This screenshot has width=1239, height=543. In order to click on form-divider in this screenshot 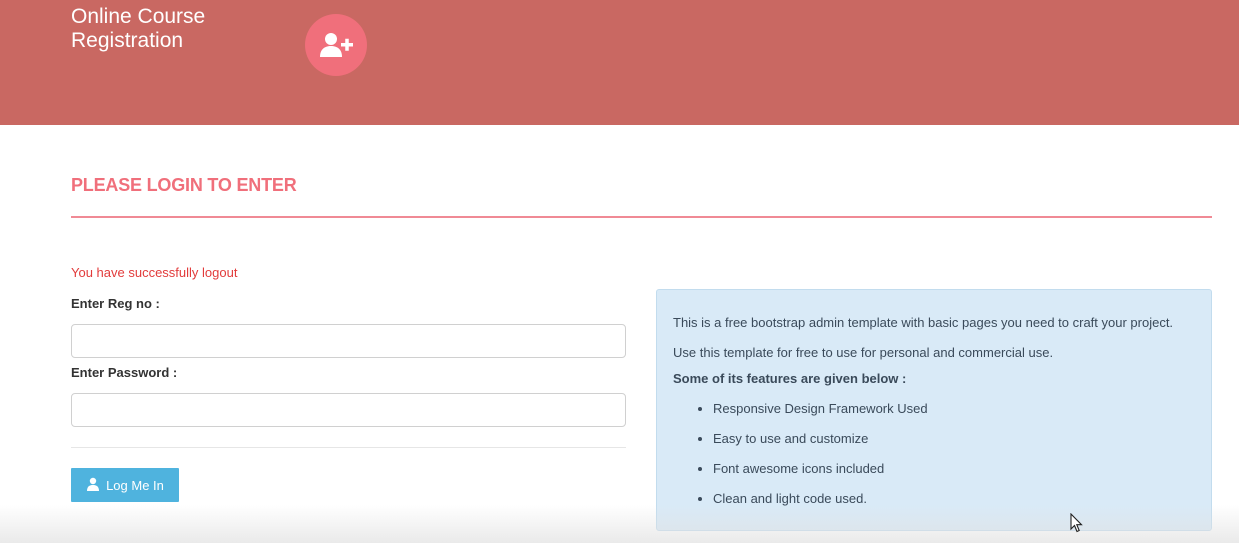, I will do `click(348, 447)`.